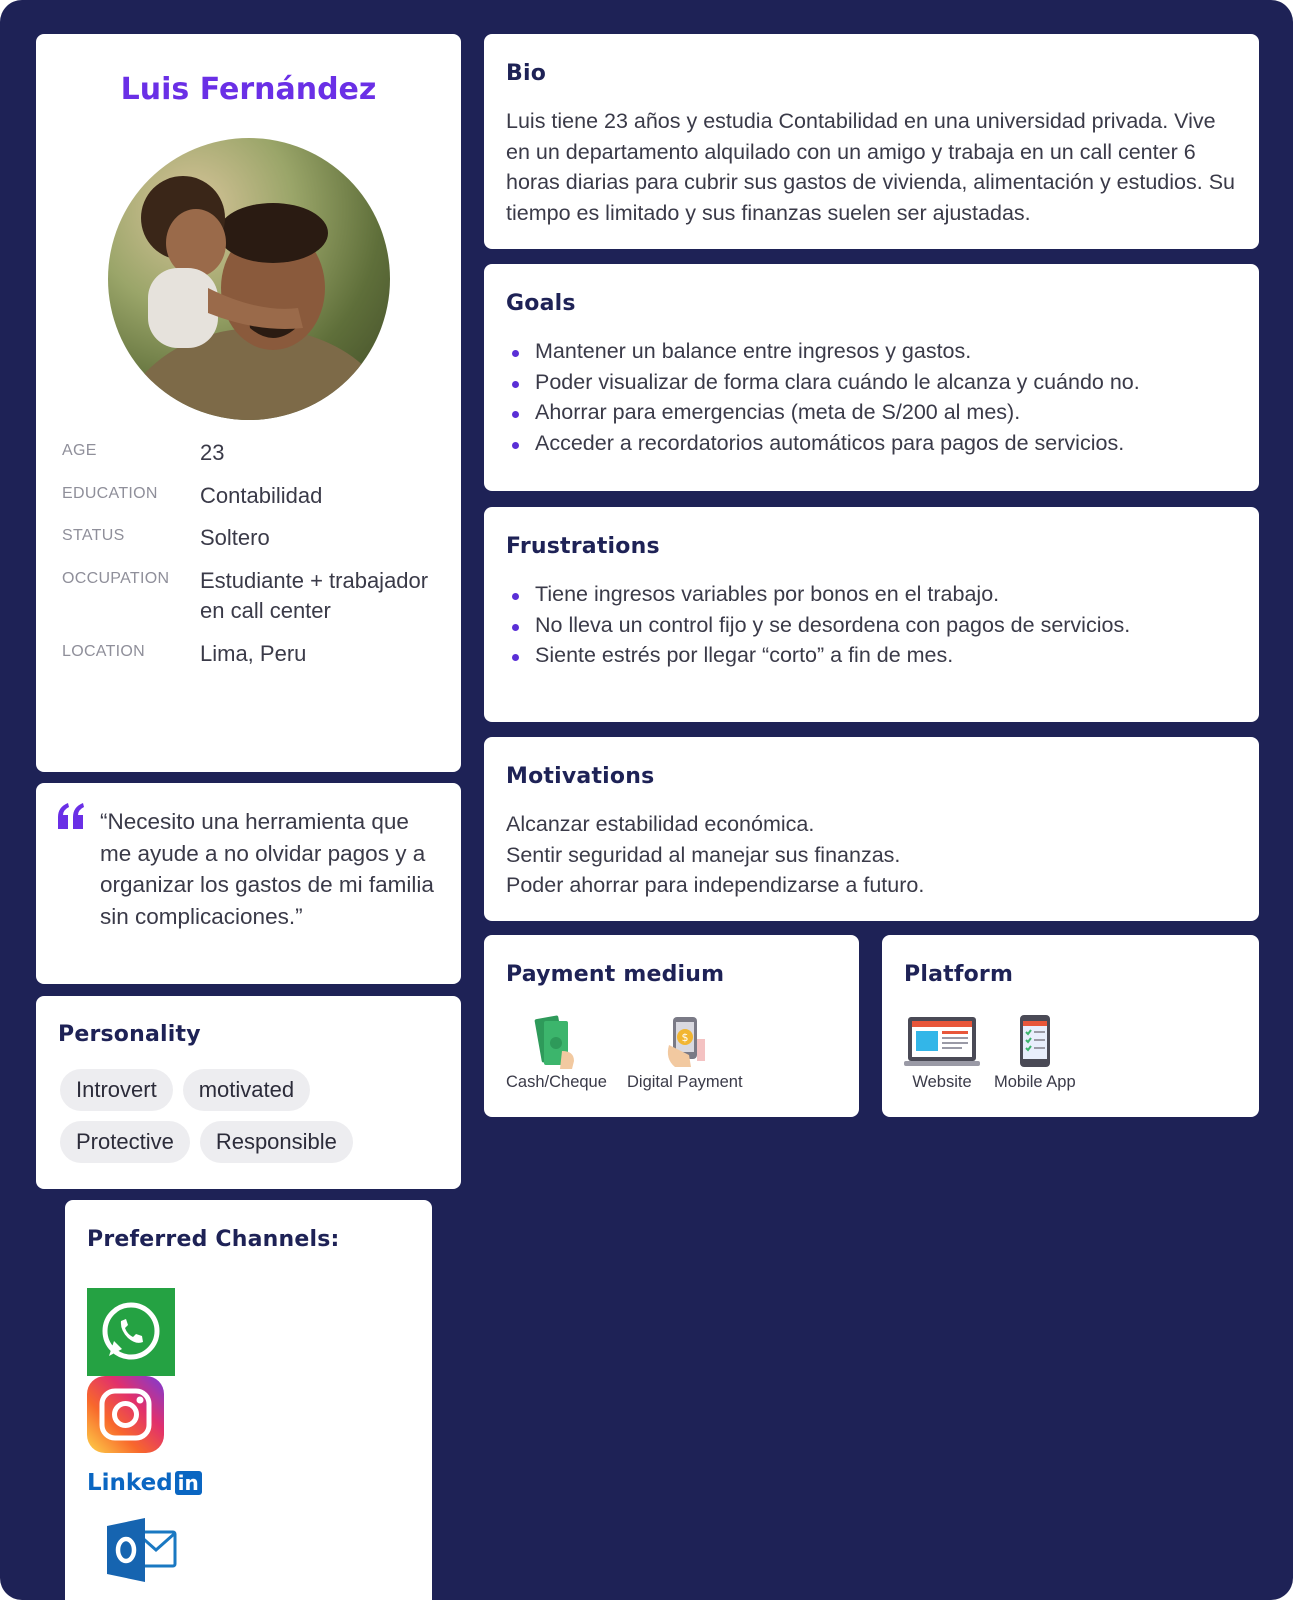 The width and height of the screenshot is (1293, 1600). What do you see at coordinates (249, 279) in the screenshot?
I see `person-photo` at bounding box center [249, 279].